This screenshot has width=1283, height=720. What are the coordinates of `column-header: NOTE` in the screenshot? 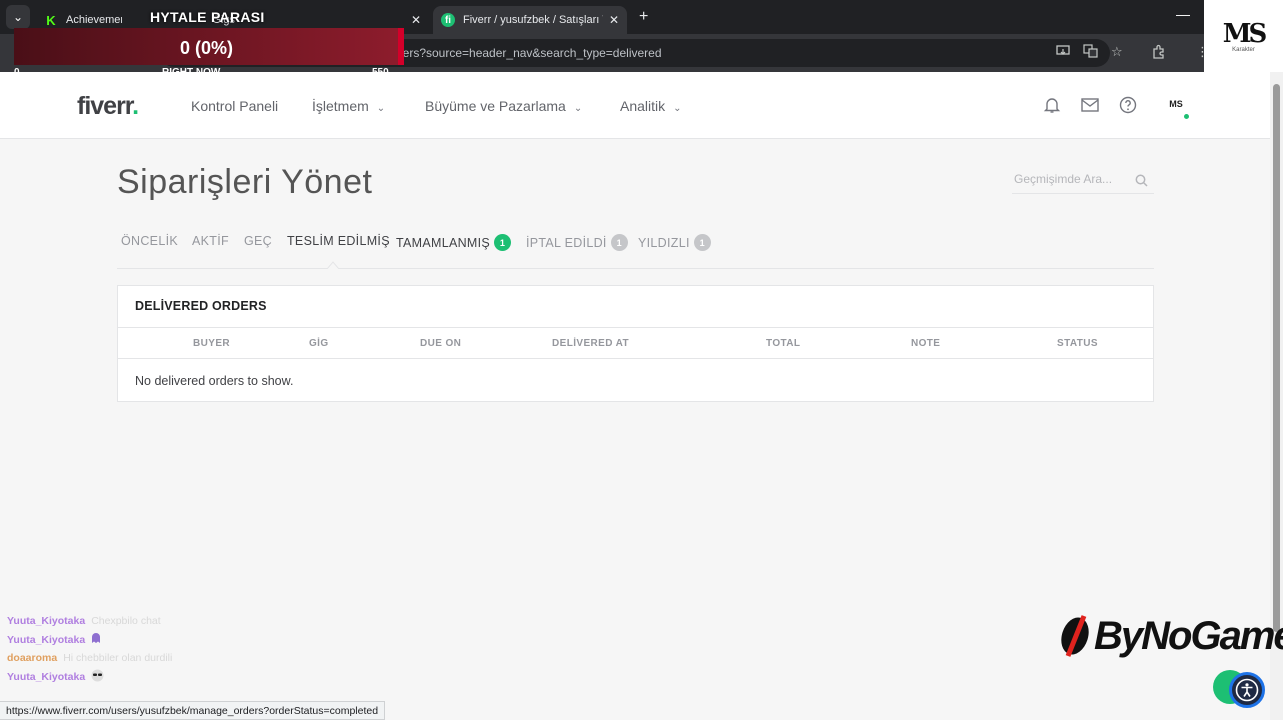 It's located at (925, 343).